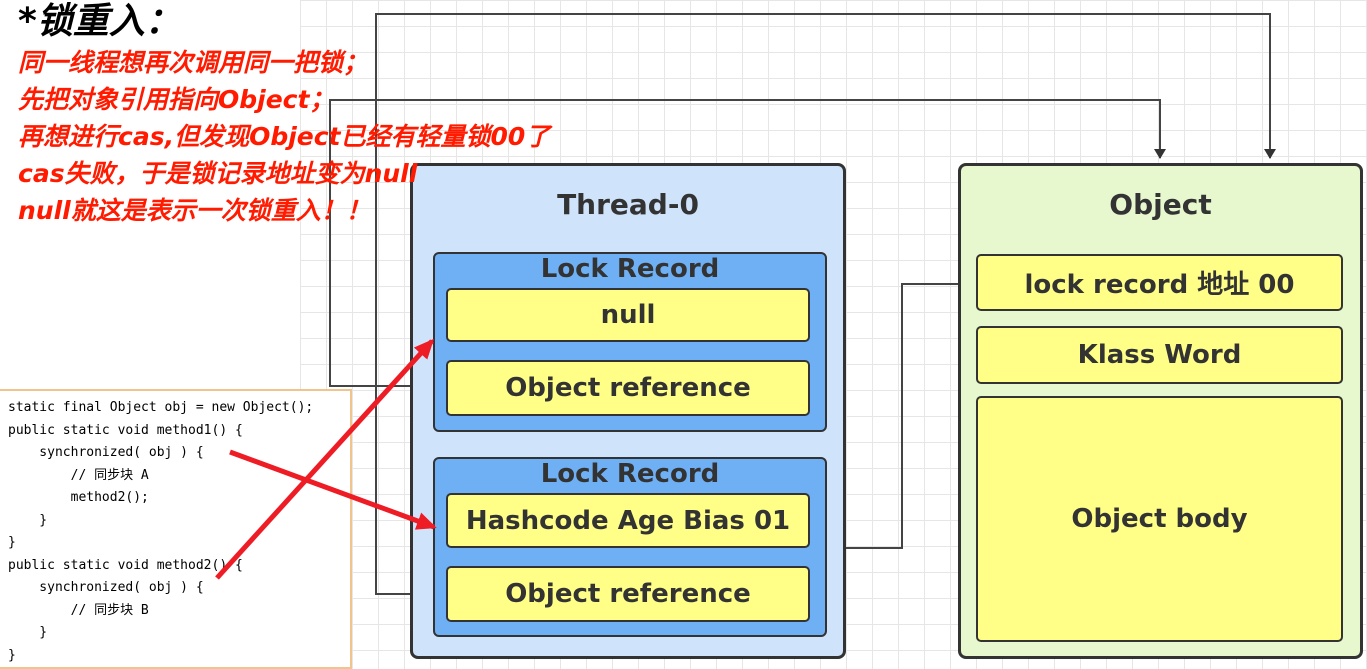 The height and width of the screenshot is (669, 1367). I want to click on notes-heading: *锁重入：, so click(99, 21).